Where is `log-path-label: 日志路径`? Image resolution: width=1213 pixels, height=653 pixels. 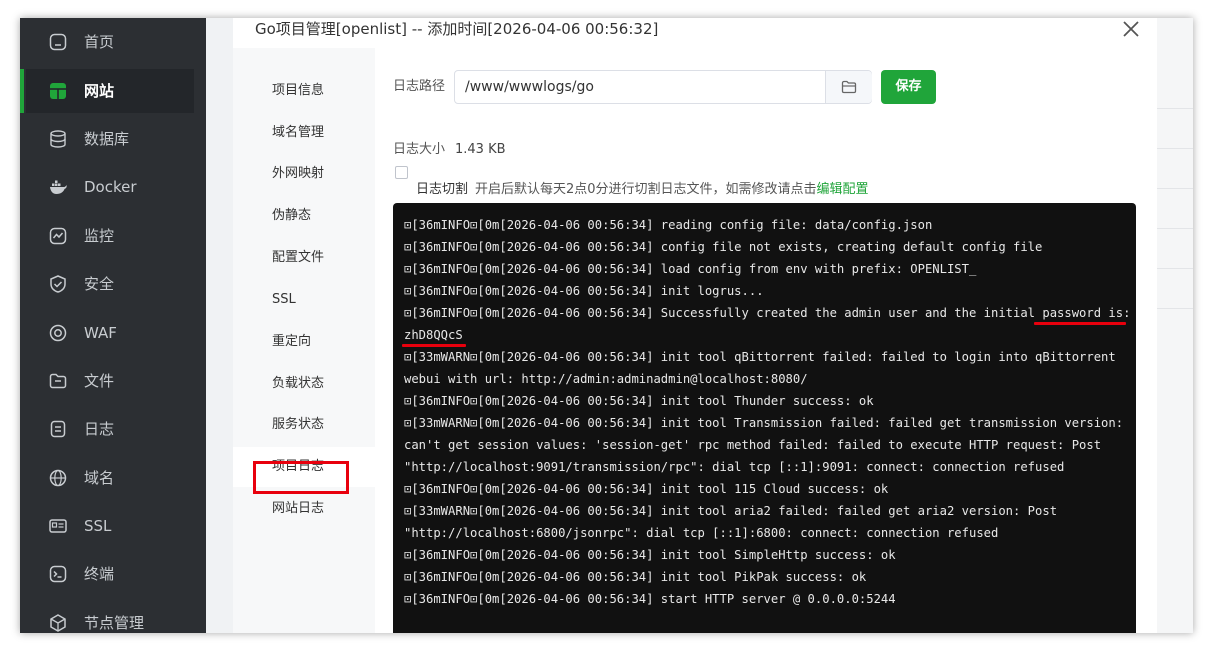
log-path-label: 日志路径 is located at coordinates (419, 86).